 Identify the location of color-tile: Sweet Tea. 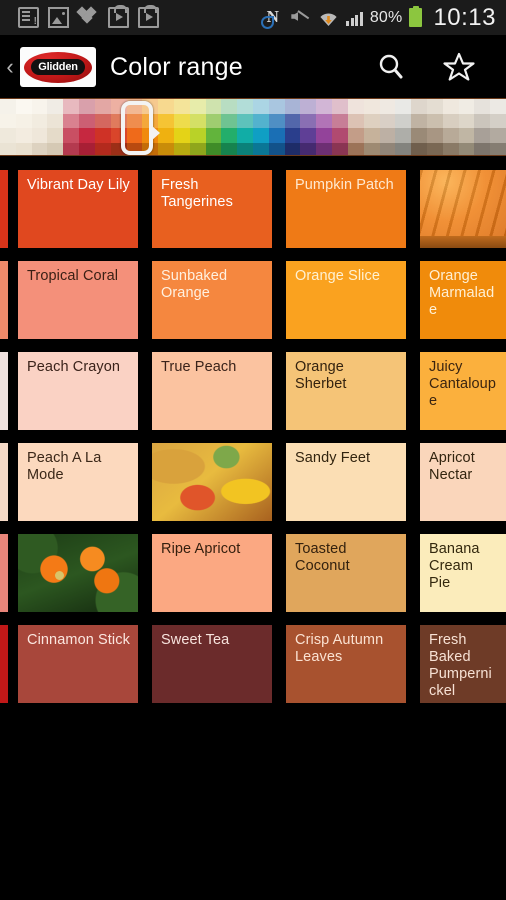
(212, 664).